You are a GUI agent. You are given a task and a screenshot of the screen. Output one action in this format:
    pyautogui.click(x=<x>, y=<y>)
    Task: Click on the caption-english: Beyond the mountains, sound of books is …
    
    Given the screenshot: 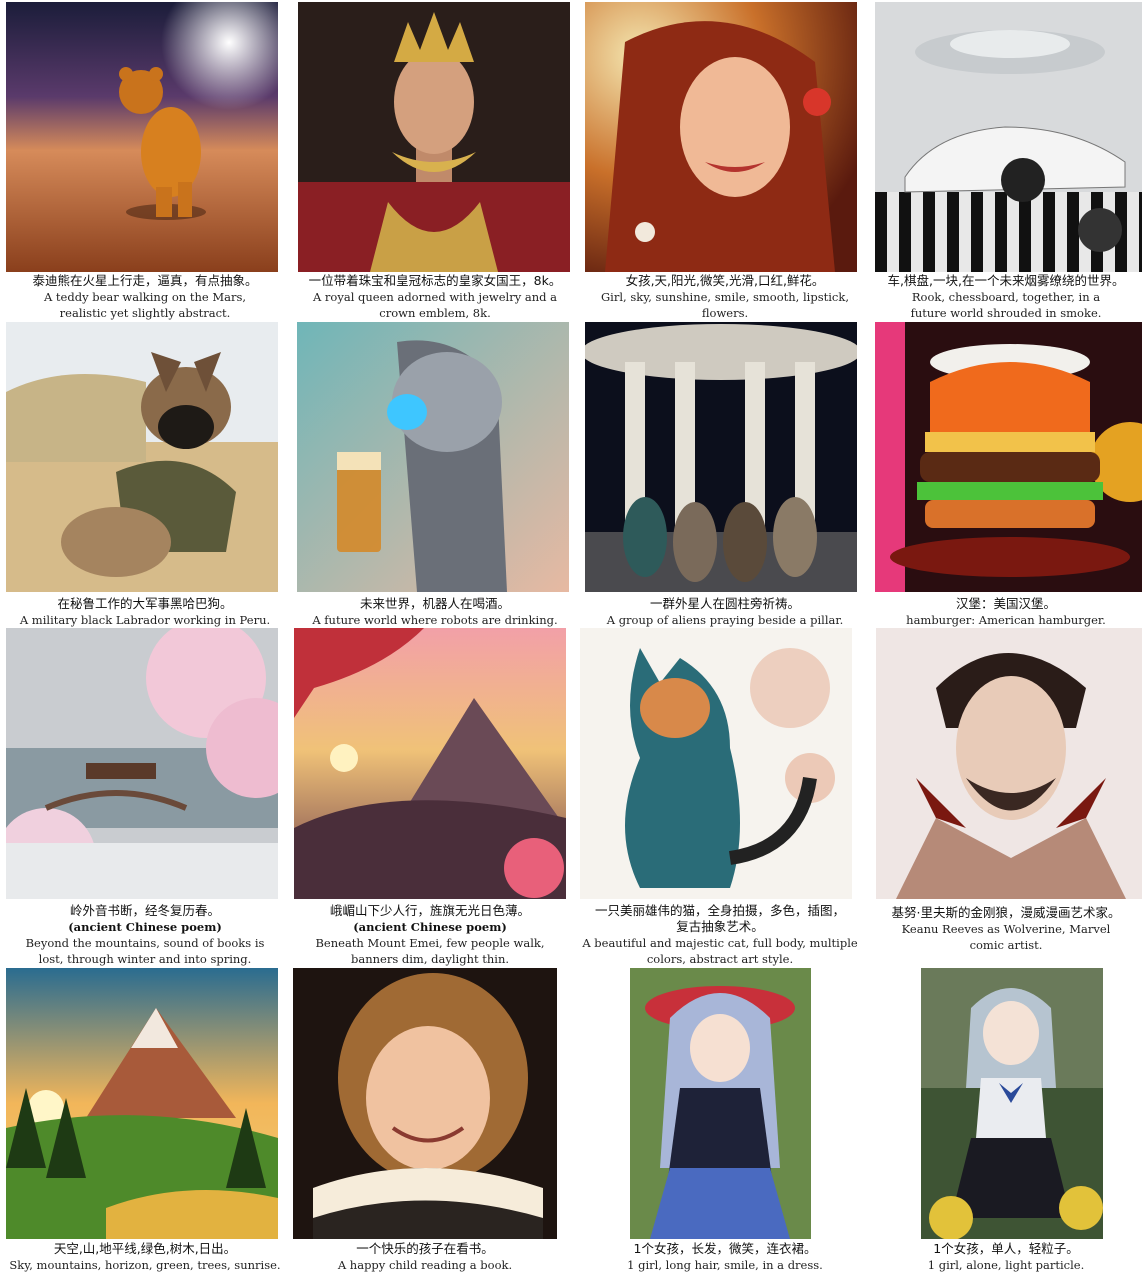 What is the action you would take?
    pyautogui.click(x=145, y=951)
    